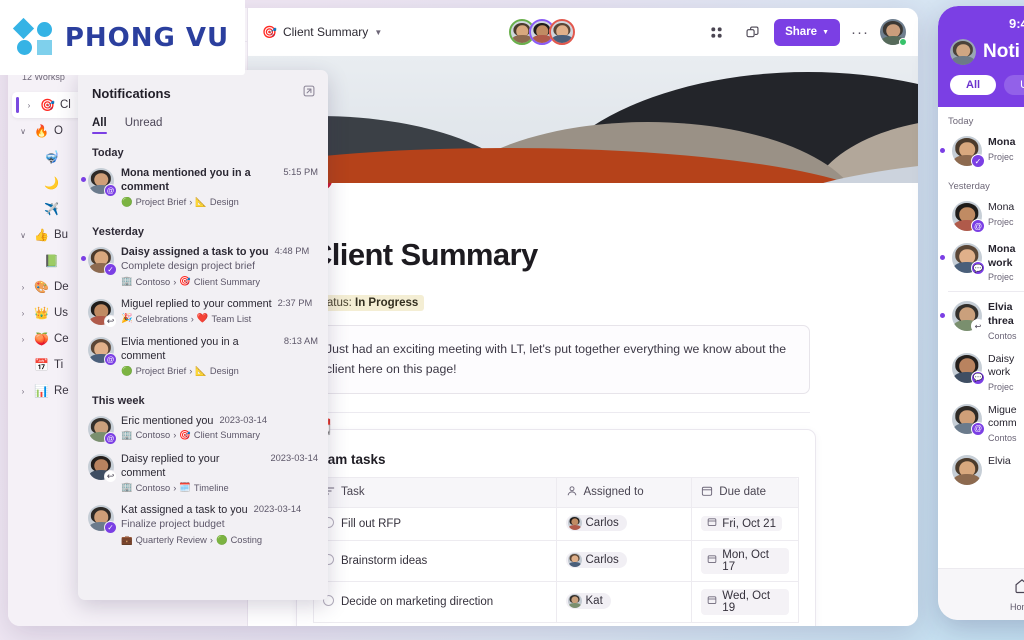 The image size is (1024, 640). I want to click on mobile-title: Noti, so click(1001, 51).